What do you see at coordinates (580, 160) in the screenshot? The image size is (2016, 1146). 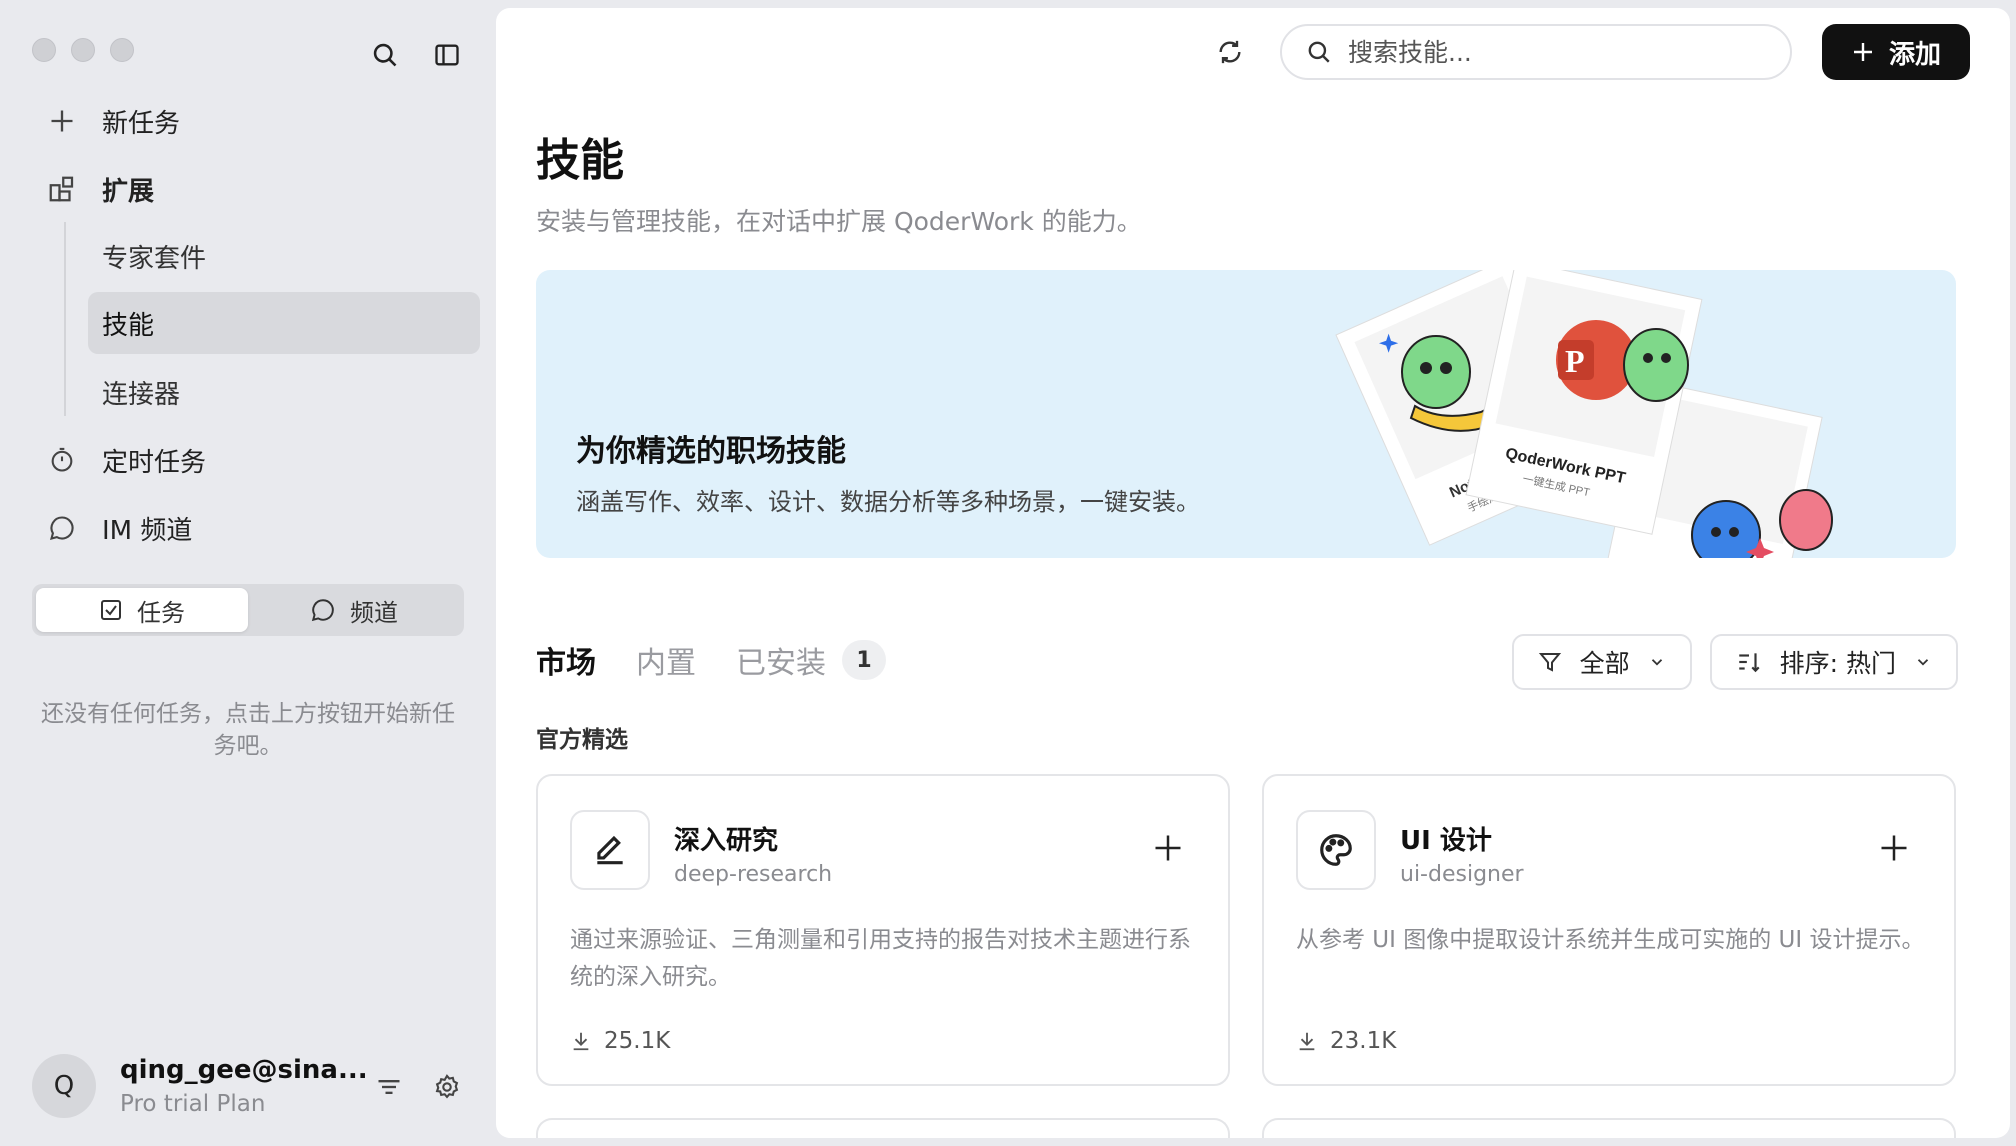 I see `page-title: 技能` at bounding box center [580, 160].